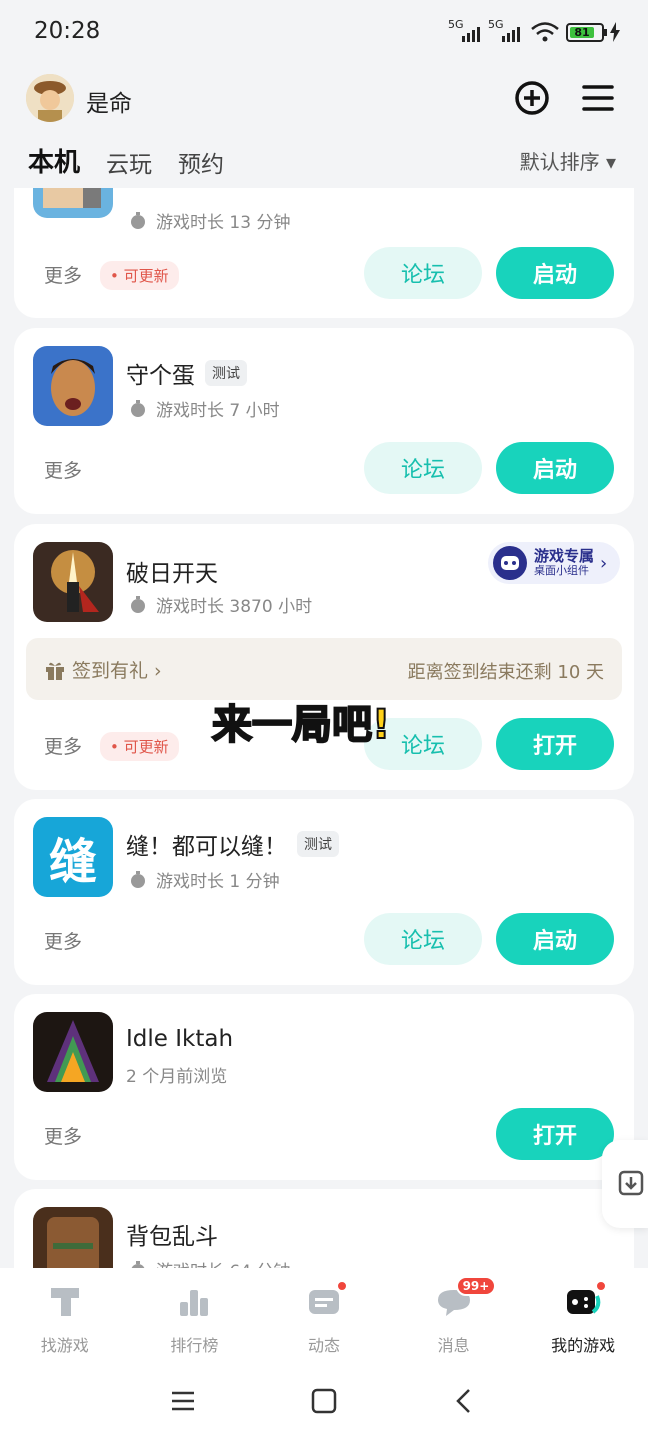 This screenshot has height=1440, width=648. Describe the element at coordinates (510, 563) in the screenshot. I see `gamepad-icon` at that location.